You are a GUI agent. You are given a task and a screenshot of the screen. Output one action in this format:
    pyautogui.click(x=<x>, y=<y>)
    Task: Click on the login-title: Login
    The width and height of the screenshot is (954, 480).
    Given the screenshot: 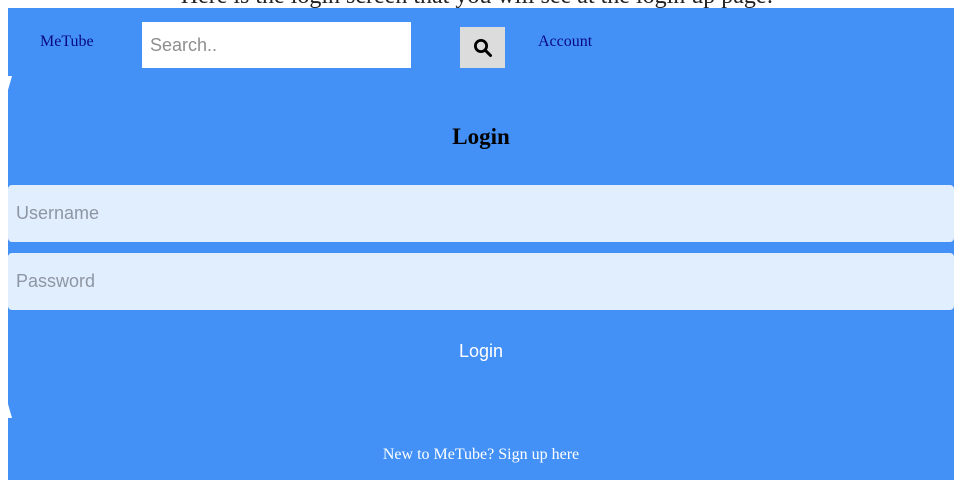 What is the action you would take?
    pyautogui.click(x=481, y=136)
    